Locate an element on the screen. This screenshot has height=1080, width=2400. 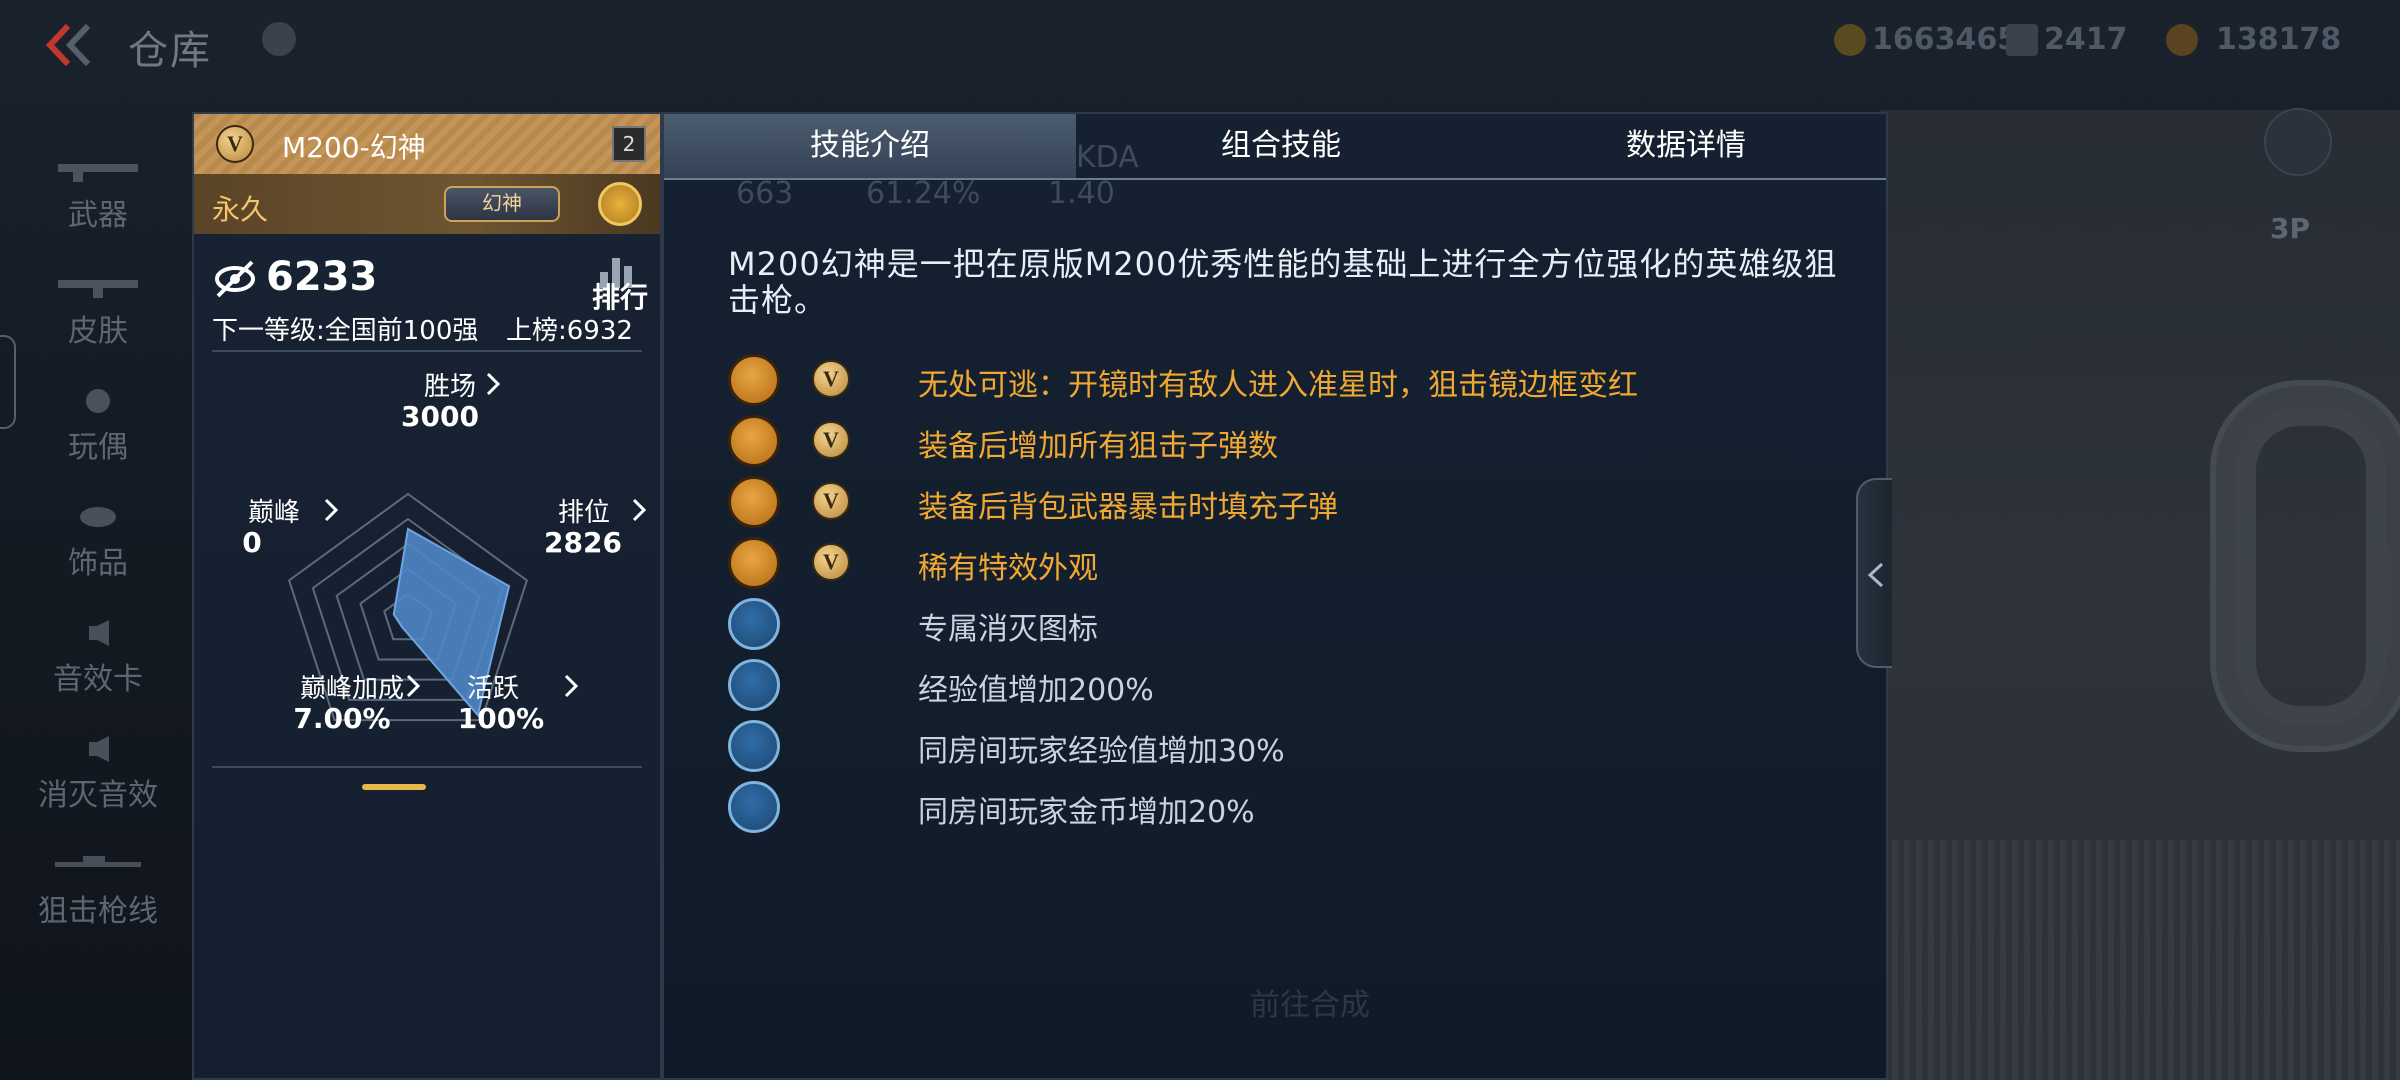
feature-text: 专属消灭图标 is located at coordinates (1008, 629).